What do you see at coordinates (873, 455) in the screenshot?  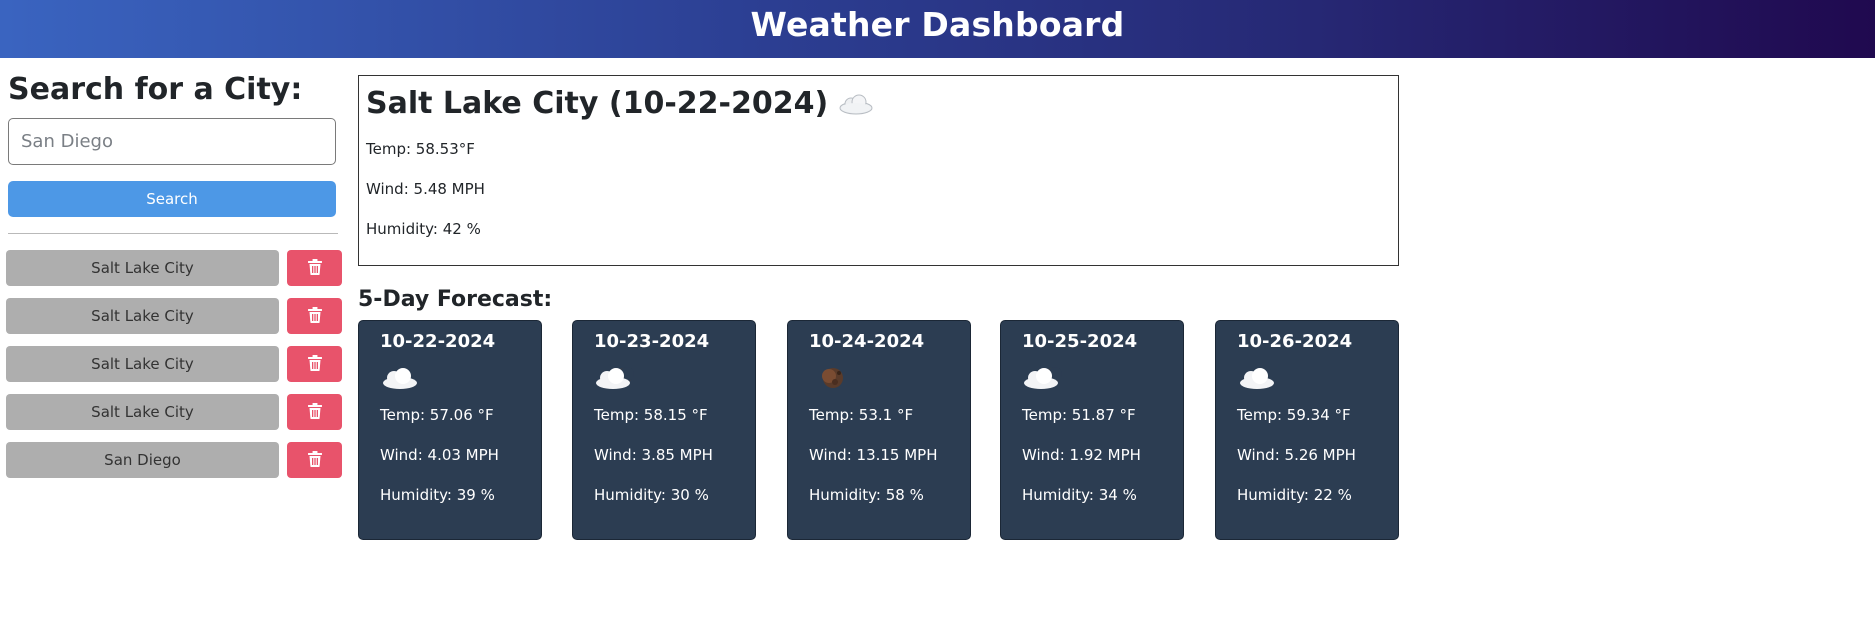 I see `forecast-wind: Wind: 13.15 MPH` at bounding box center [873, 455].